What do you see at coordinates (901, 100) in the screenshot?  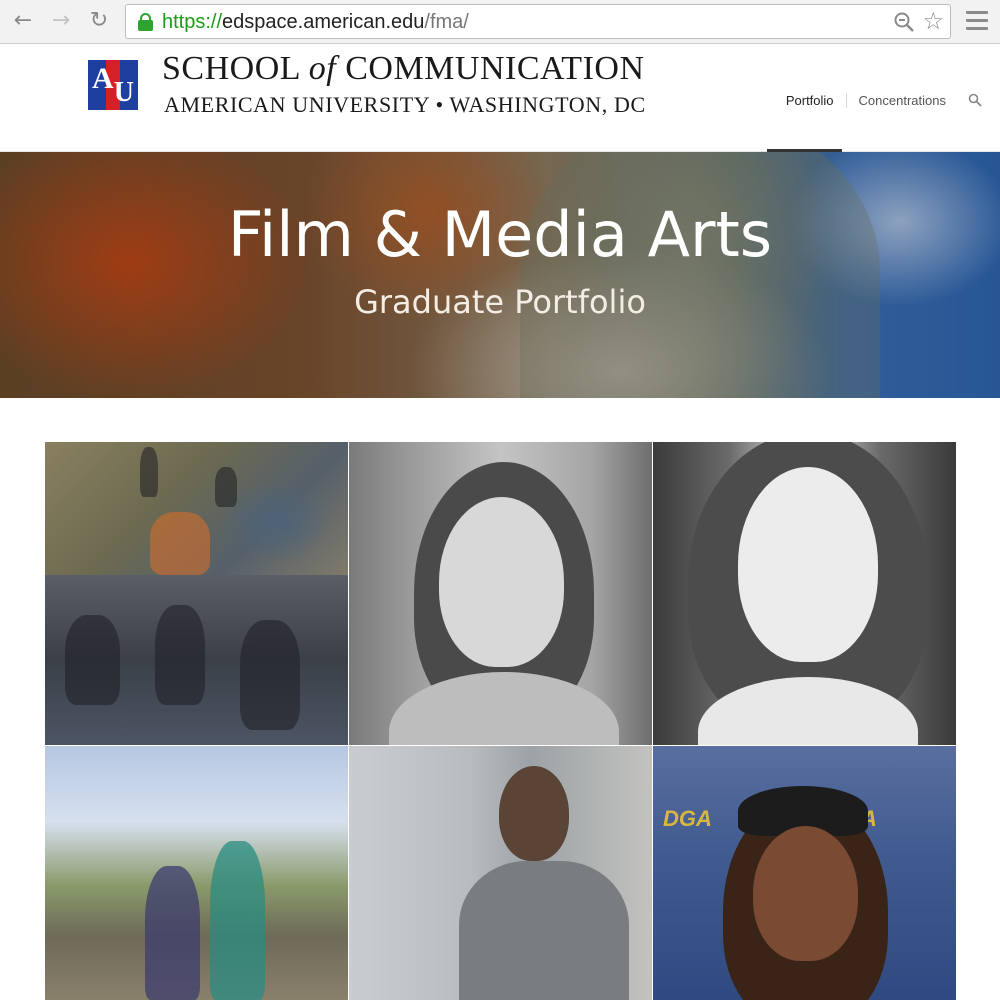 I see `nav-item-concentrations: Concentrations` at bounding box center [901, 100].